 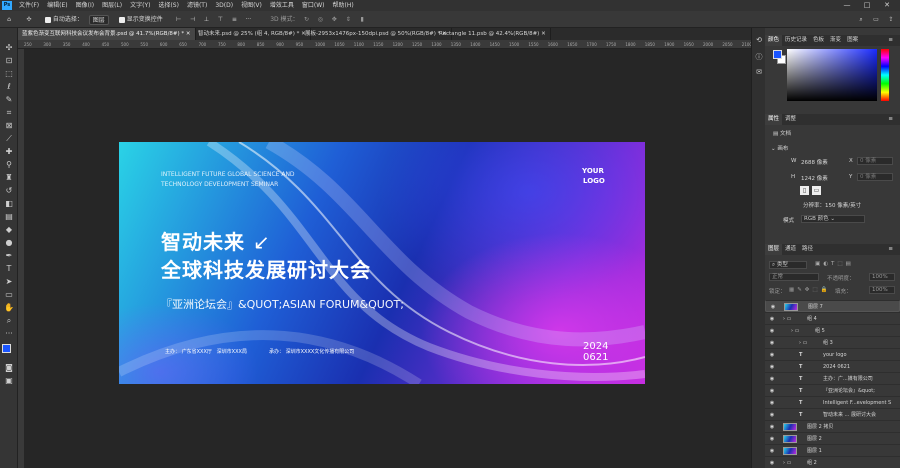 I want to click on auto-select-dropdown: 图层, so click(x=98, y=19).